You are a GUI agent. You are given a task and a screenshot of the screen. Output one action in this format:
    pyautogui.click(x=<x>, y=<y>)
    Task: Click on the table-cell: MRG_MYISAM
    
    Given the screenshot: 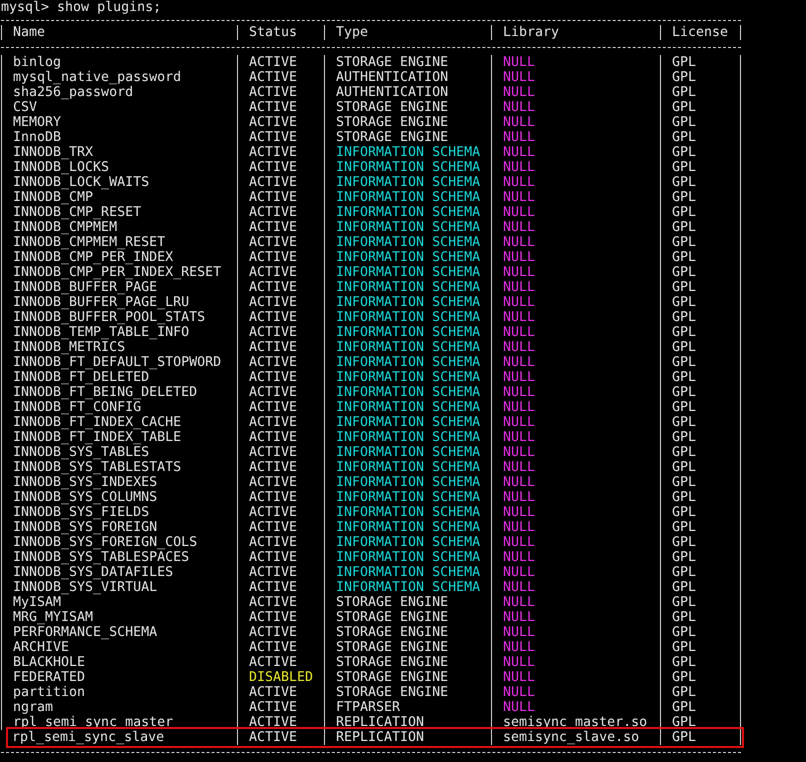 What is the action you would take?
    pyautogui.click(x=53, y=617)
    